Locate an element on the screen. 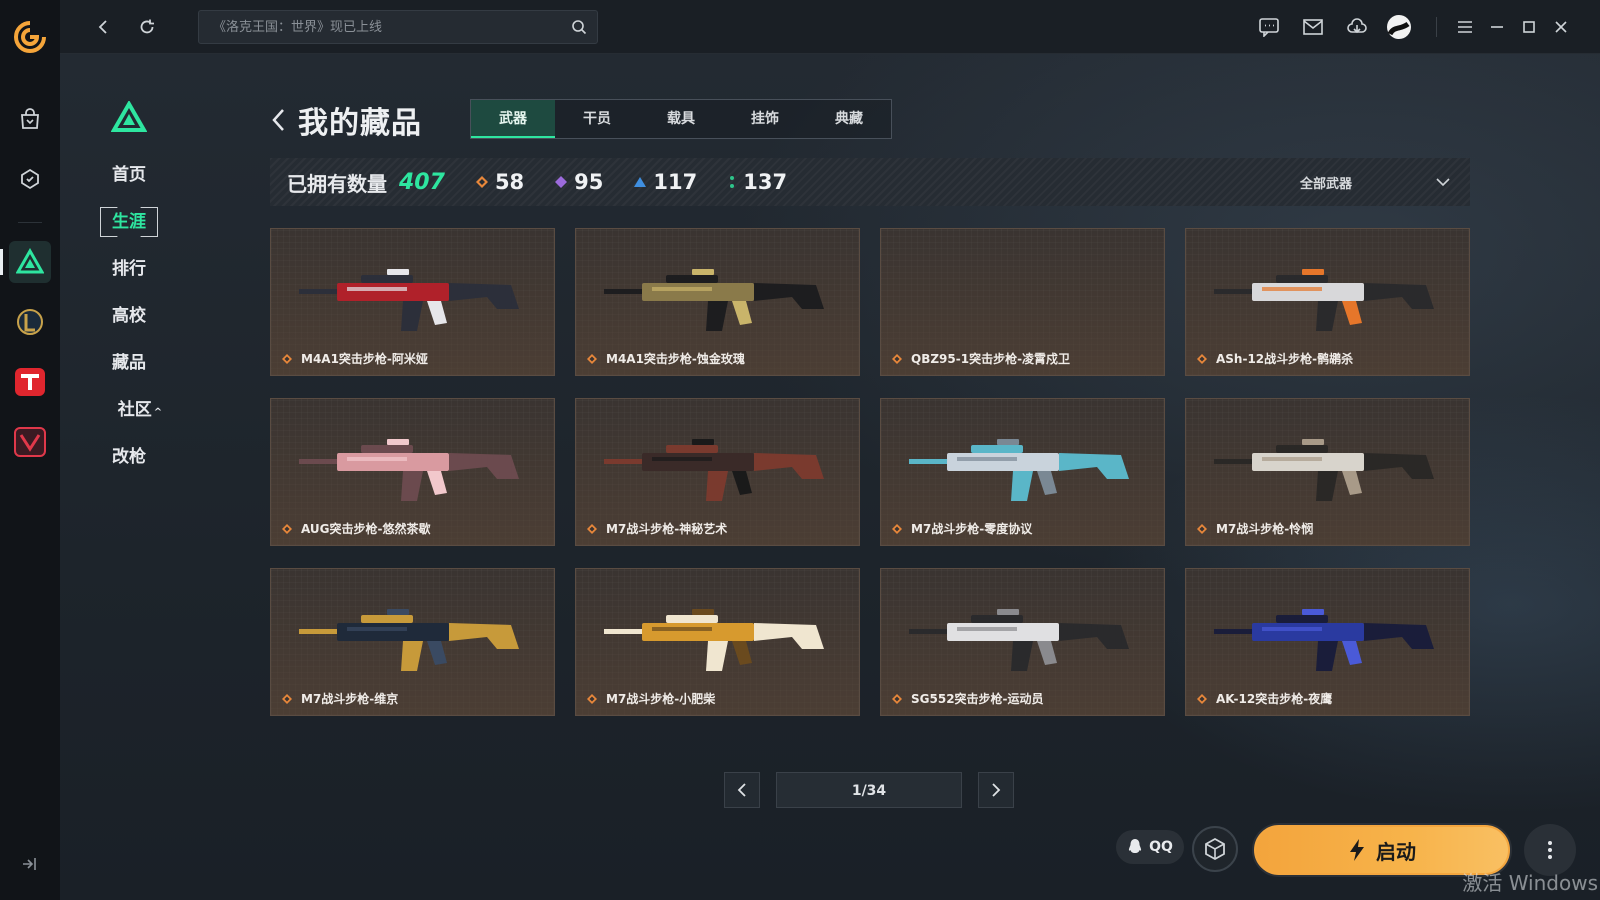 Image resolution: width=1600 pixels, height=900 pixels. card-label: AUG突击步枪-悠然茶歇 is located at coordinates (356, 528).